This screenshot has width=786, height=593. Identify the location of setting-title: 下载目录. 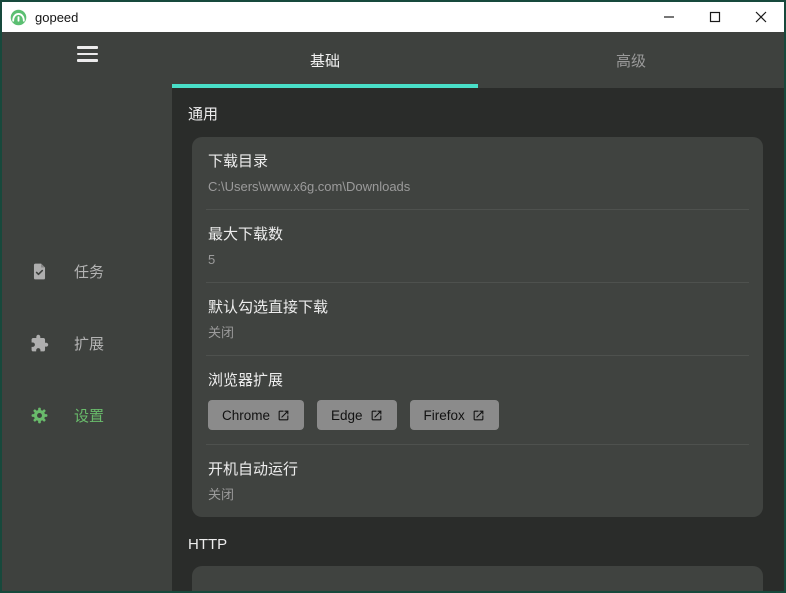
(238, 161).